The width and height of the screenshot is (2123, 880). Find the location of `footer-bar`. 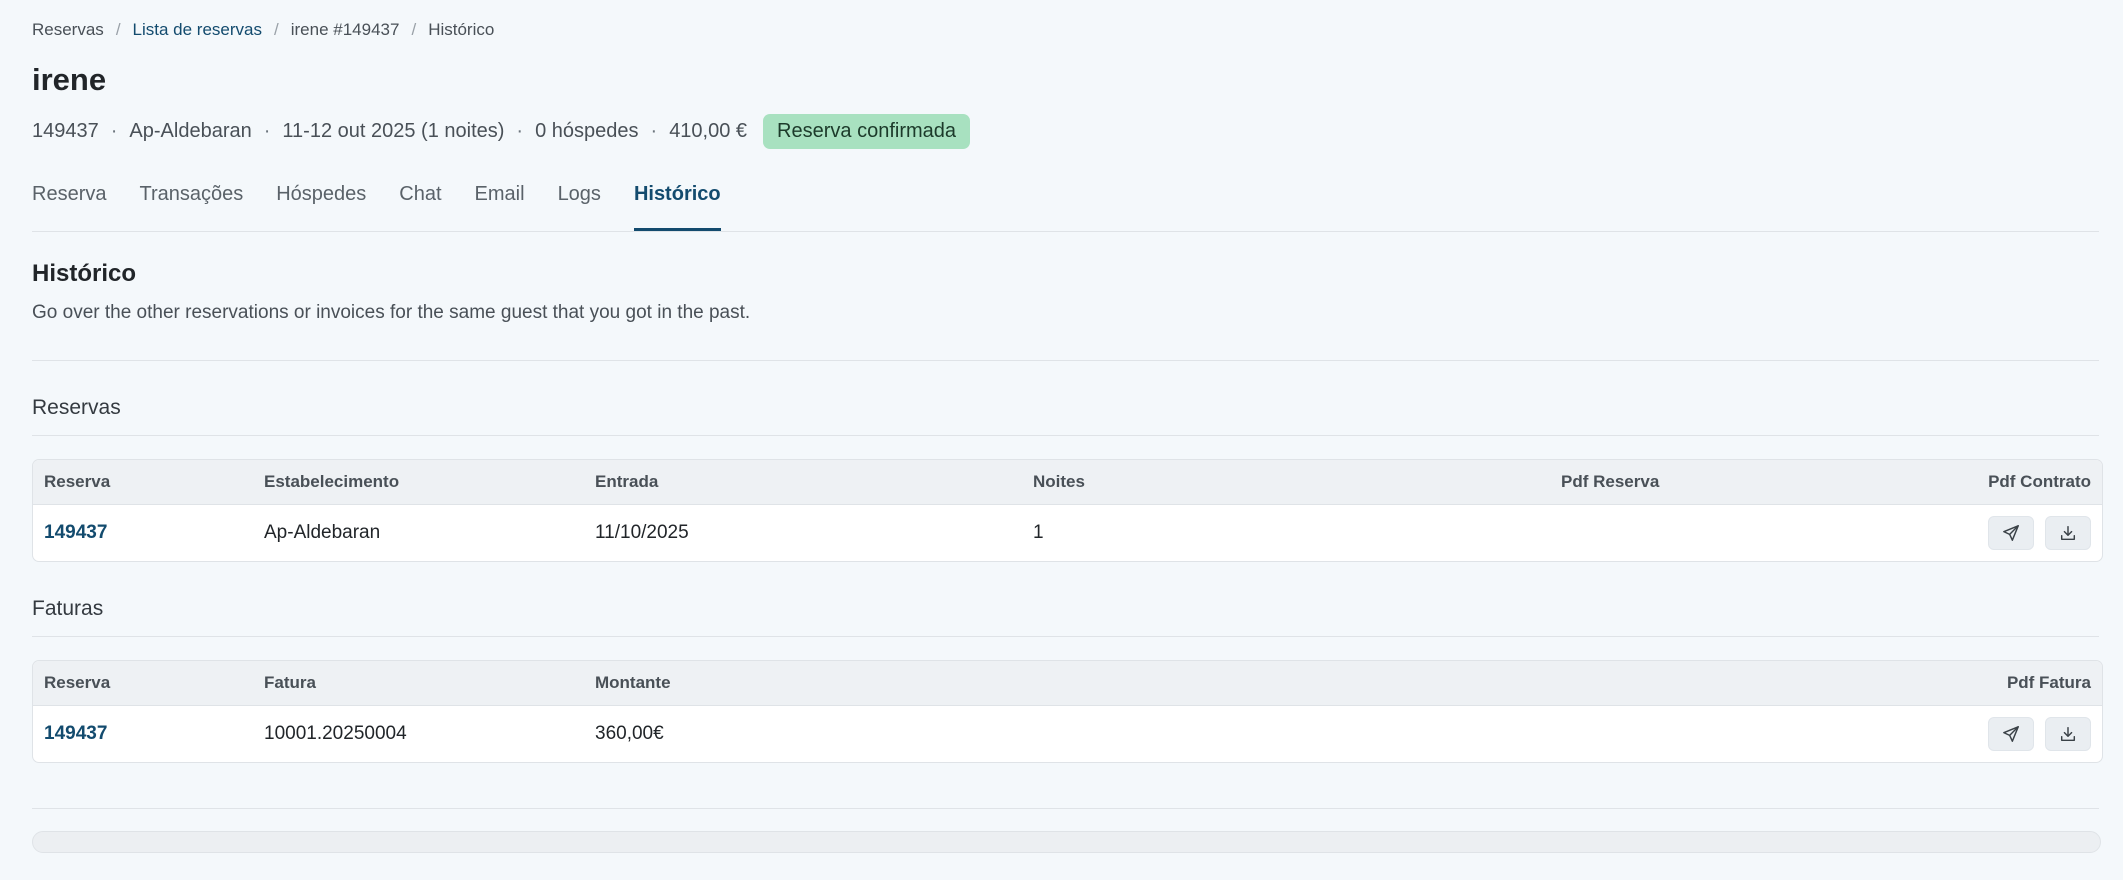

footer-bar is located at coordinates (1066, 842).